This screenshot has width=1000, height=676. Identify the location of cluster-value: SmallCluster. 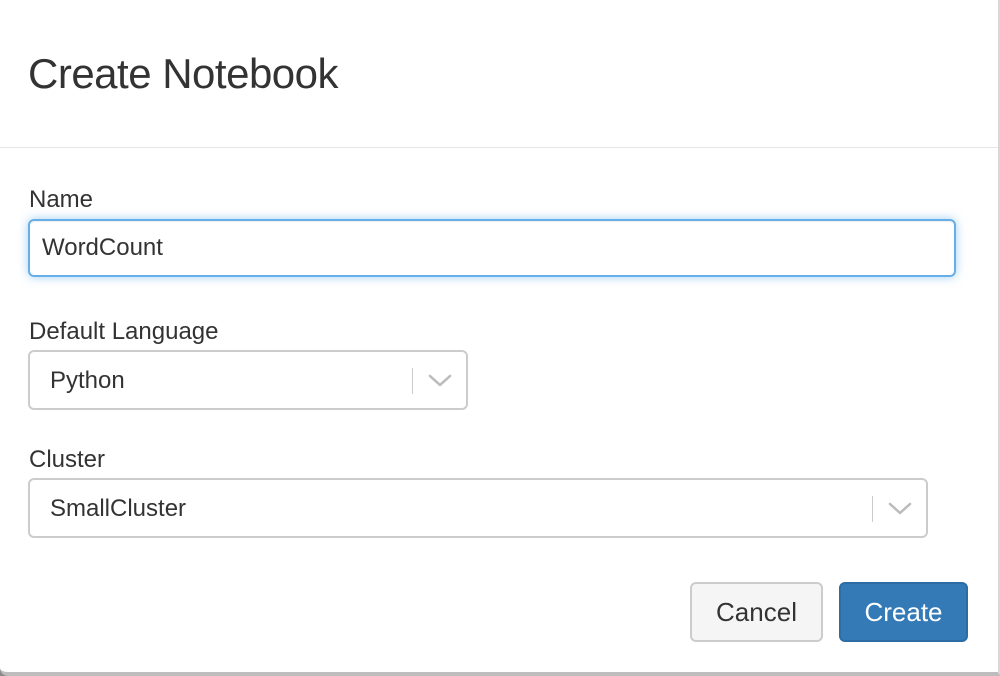
(118, 508).